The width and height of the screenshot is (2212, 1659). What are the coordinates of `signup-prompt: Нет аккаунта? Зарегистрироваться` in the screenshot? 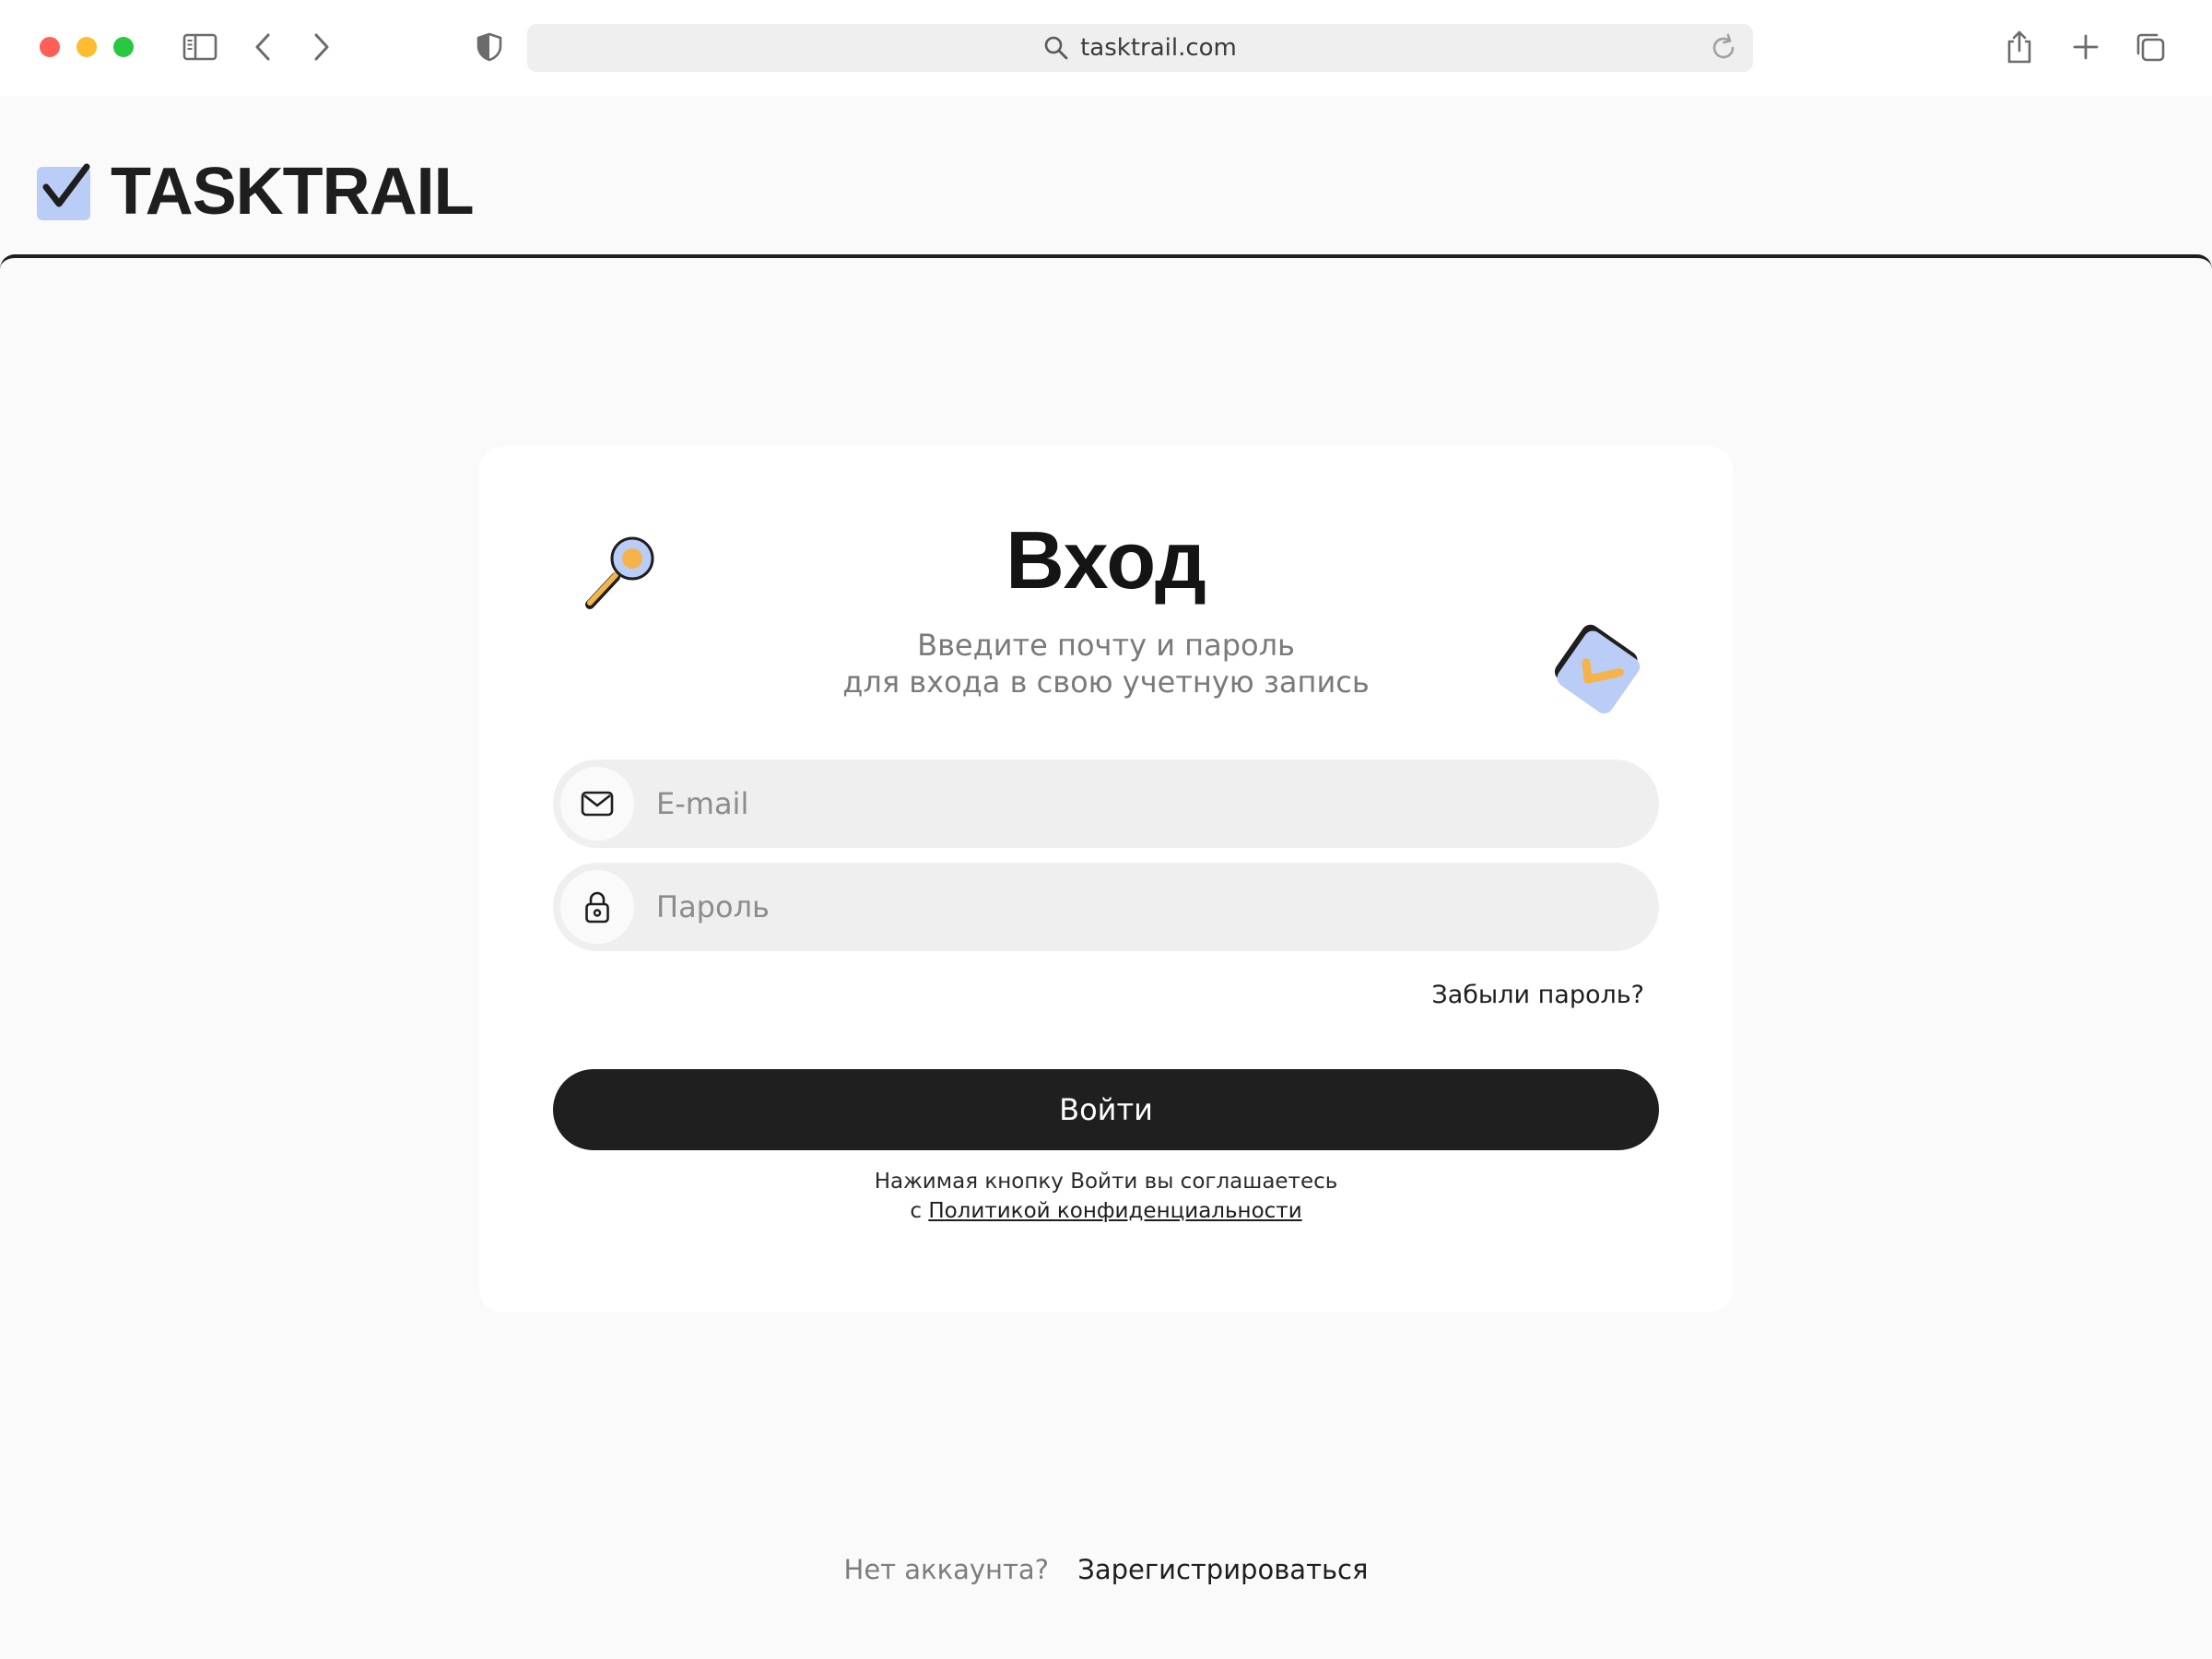 It's located at (1106, 1569).